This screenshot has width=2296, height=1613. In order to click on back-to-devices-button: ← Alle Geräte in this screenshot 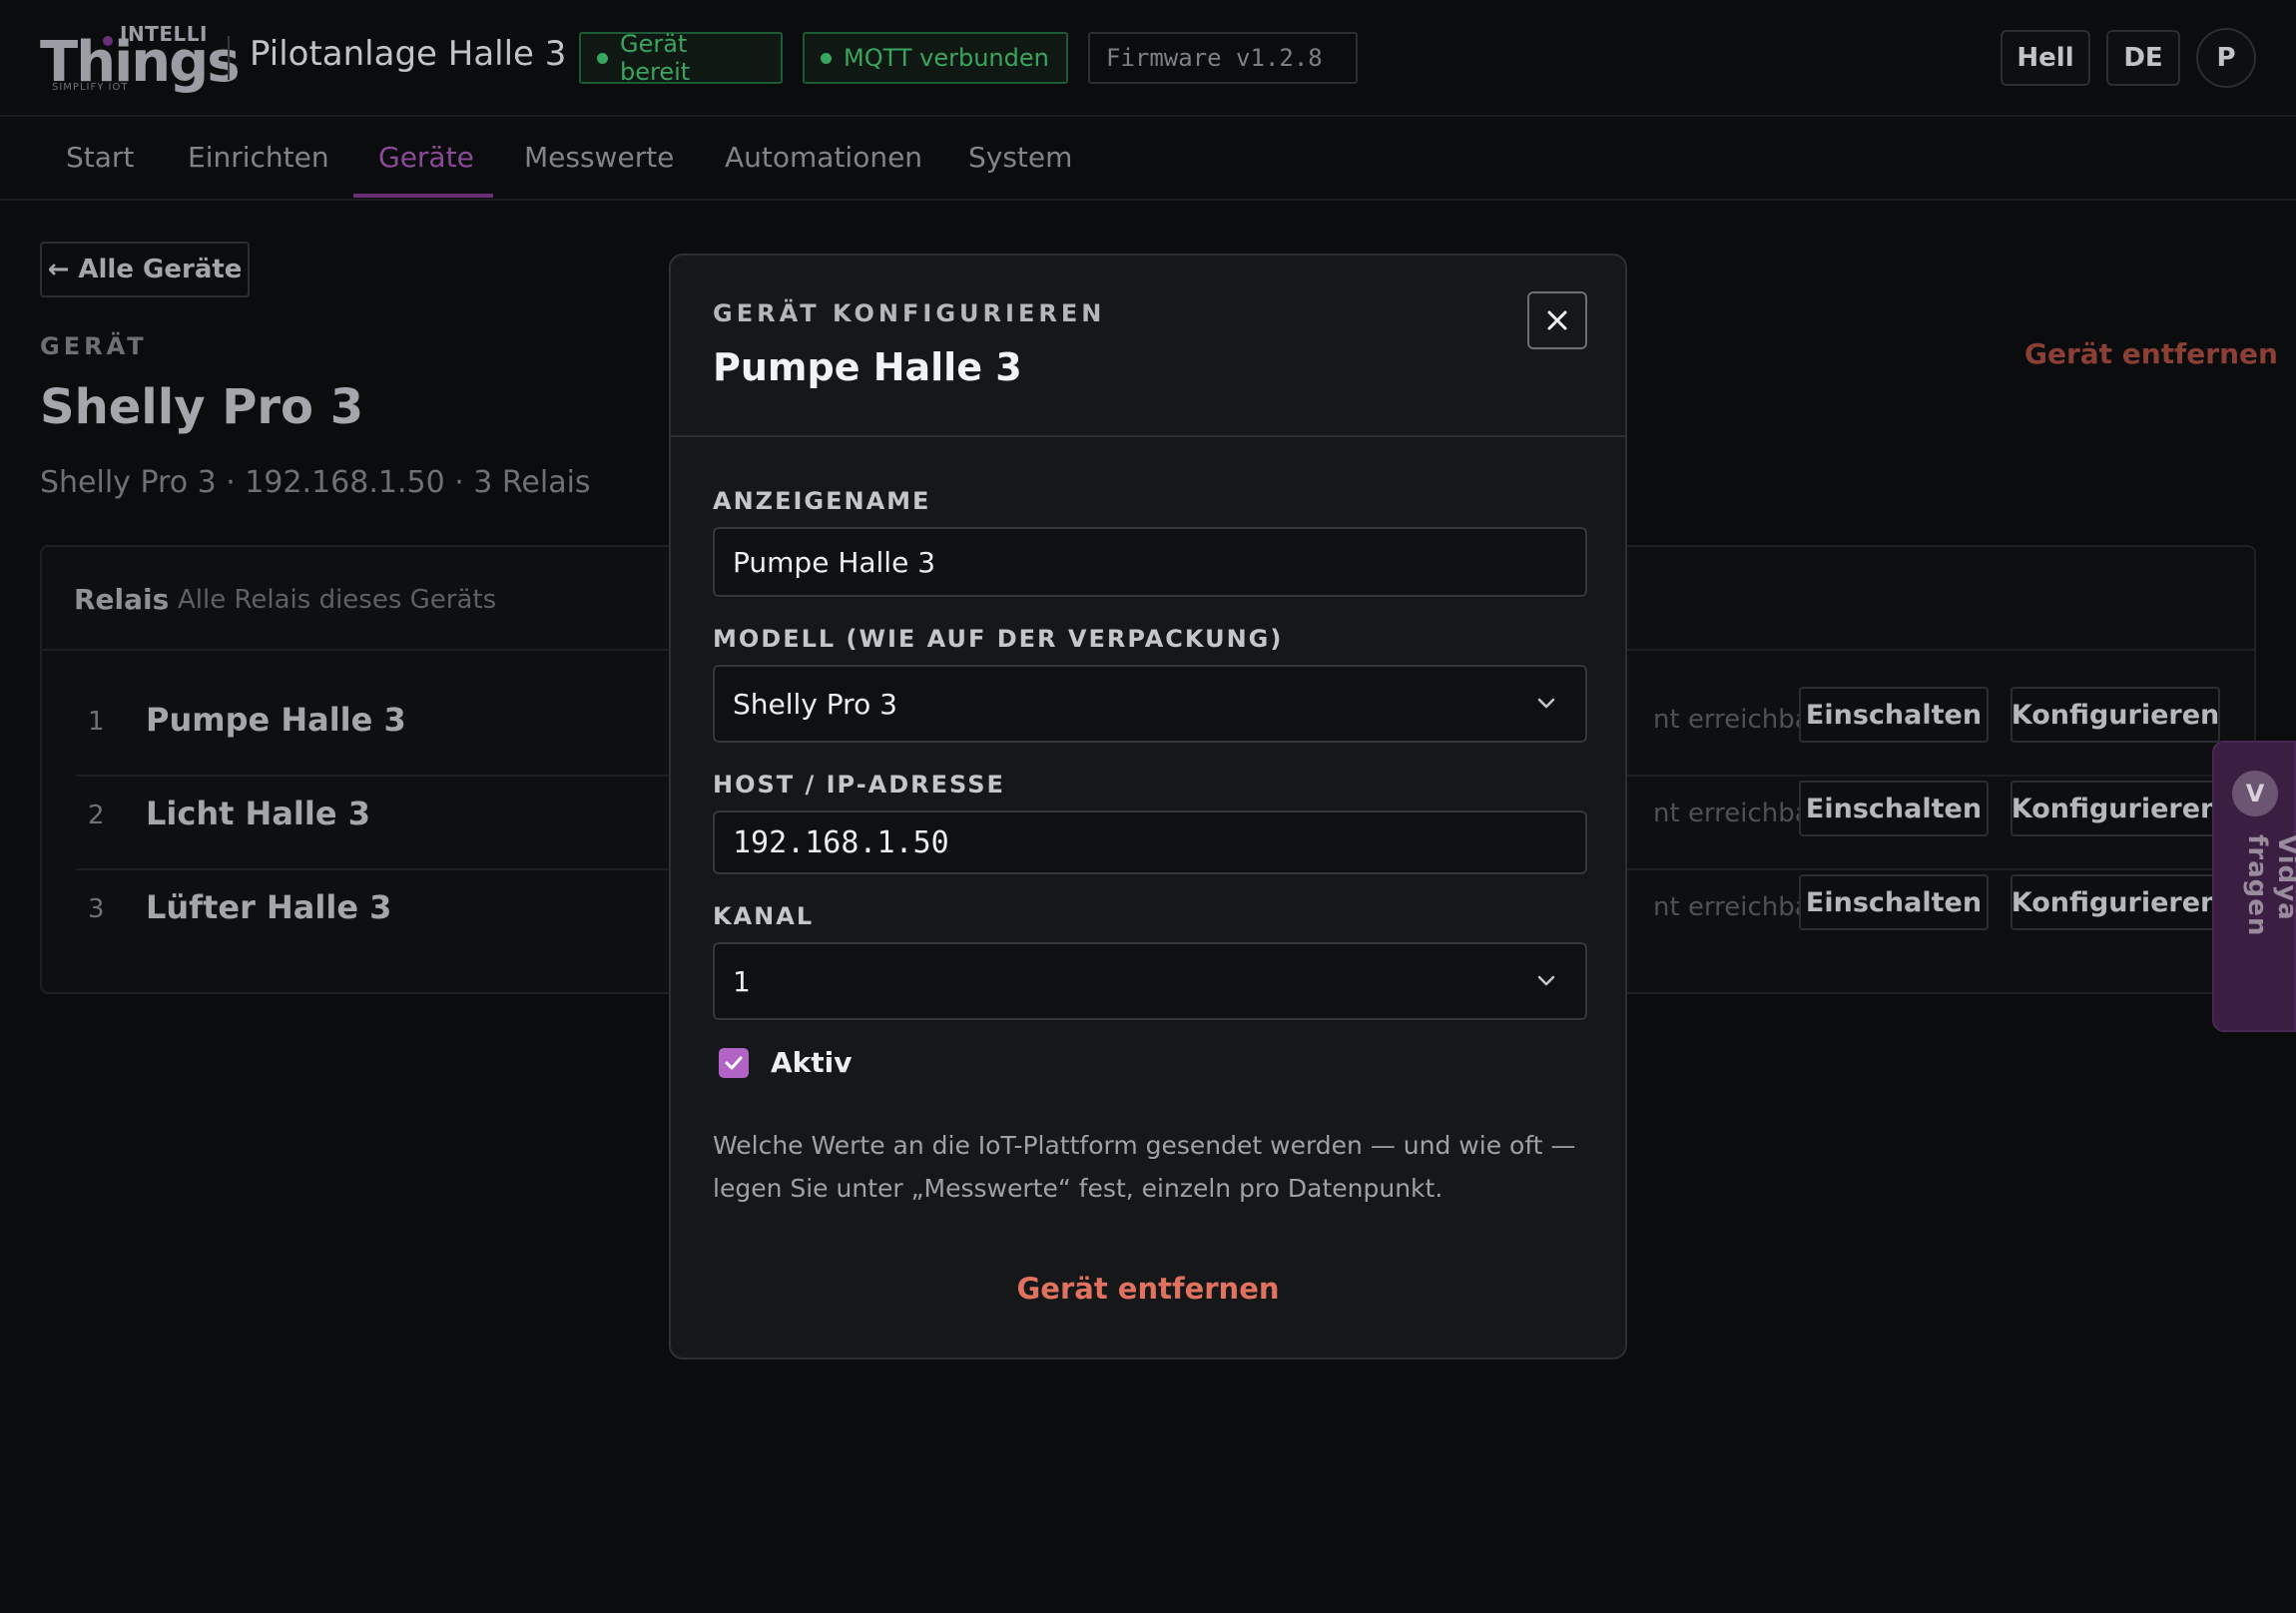, I will do `click(145, 269)`.